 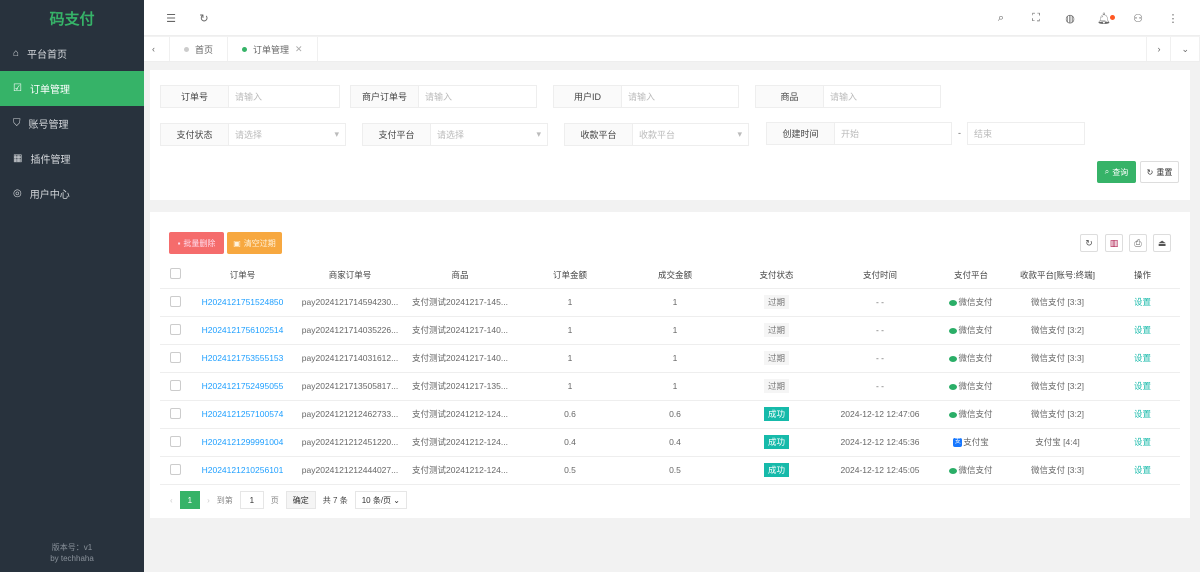 I want to click on goto-label: 到第, so click(x=224, y=500).